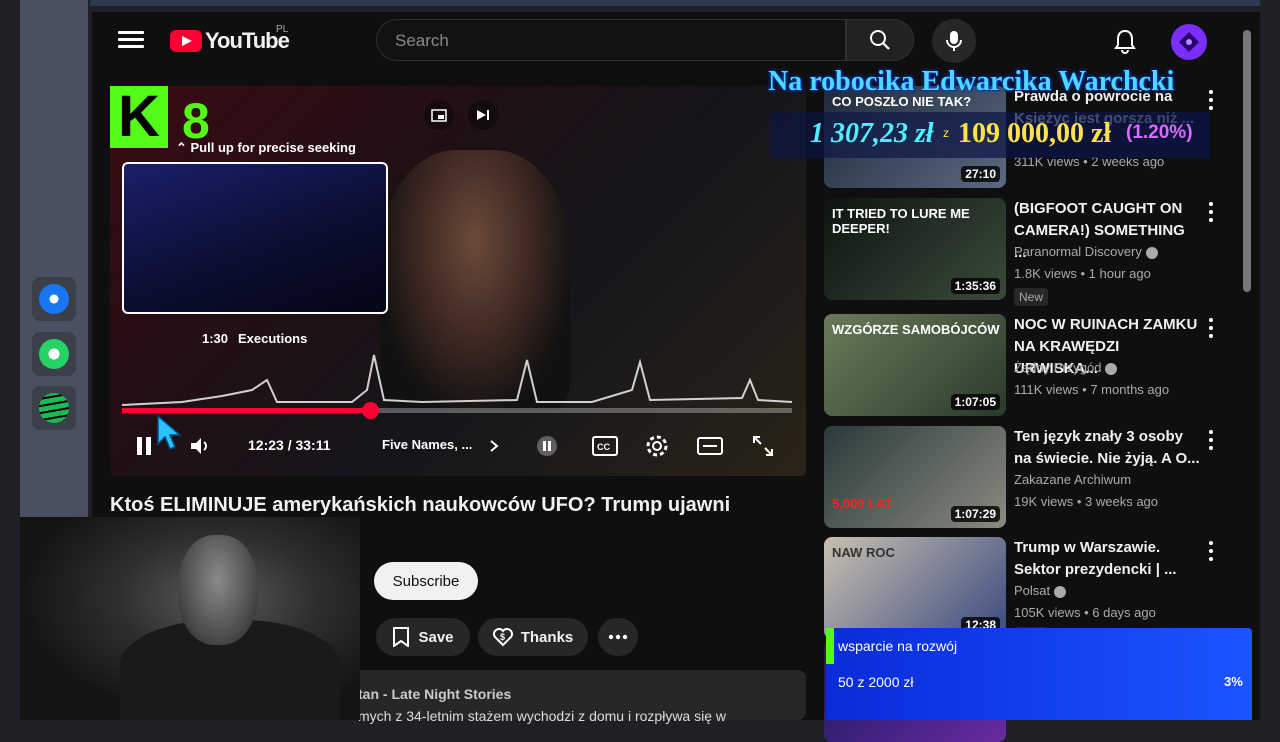  I want to click on scrollbar, so click(1247, 161).